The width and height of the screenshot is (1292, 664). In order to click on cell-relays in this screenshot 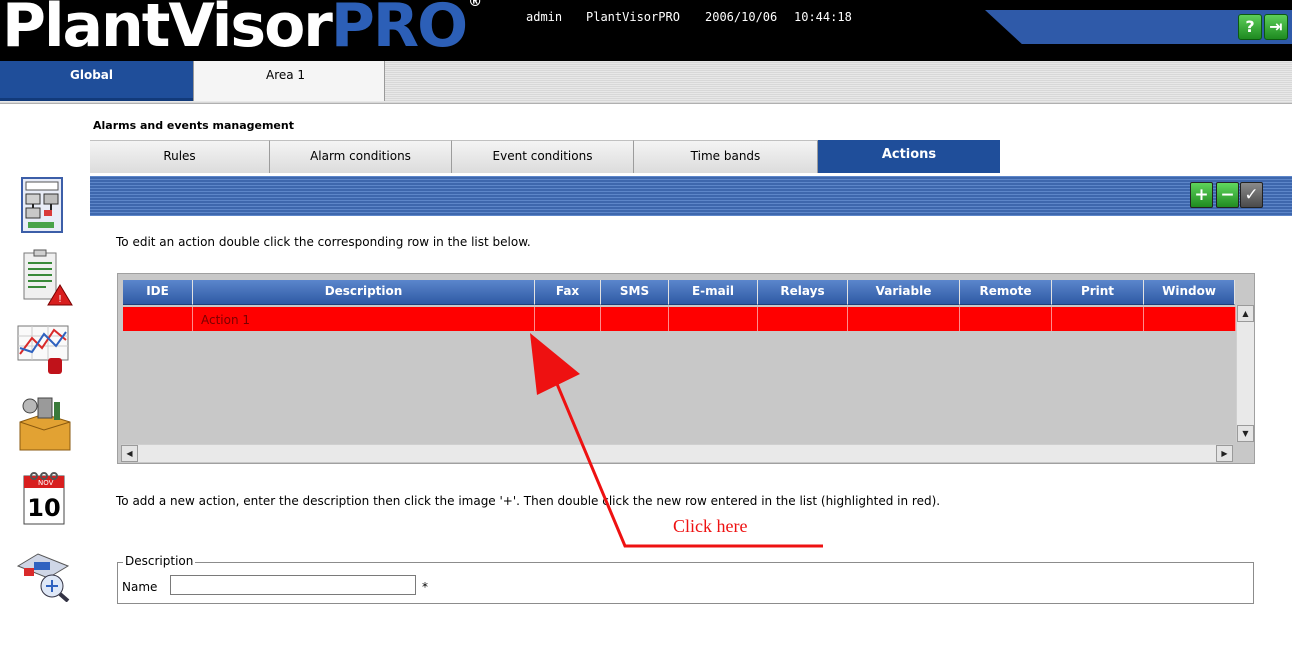, I will do `click(803, 319)`.